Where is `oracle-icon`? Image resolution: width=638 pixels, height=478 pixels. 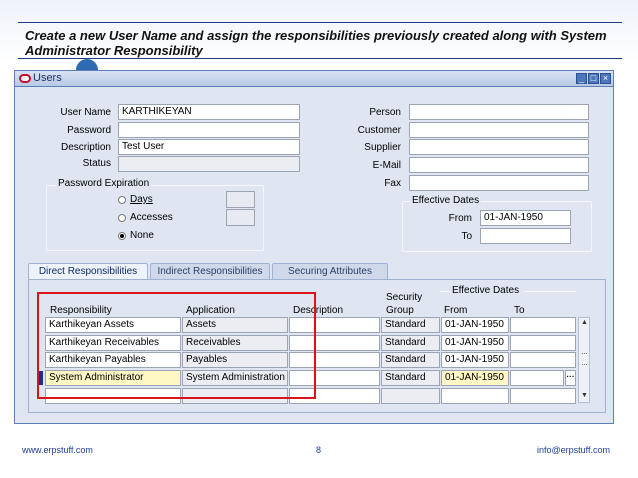
oracle-icon is located at coordinates (25, 78).